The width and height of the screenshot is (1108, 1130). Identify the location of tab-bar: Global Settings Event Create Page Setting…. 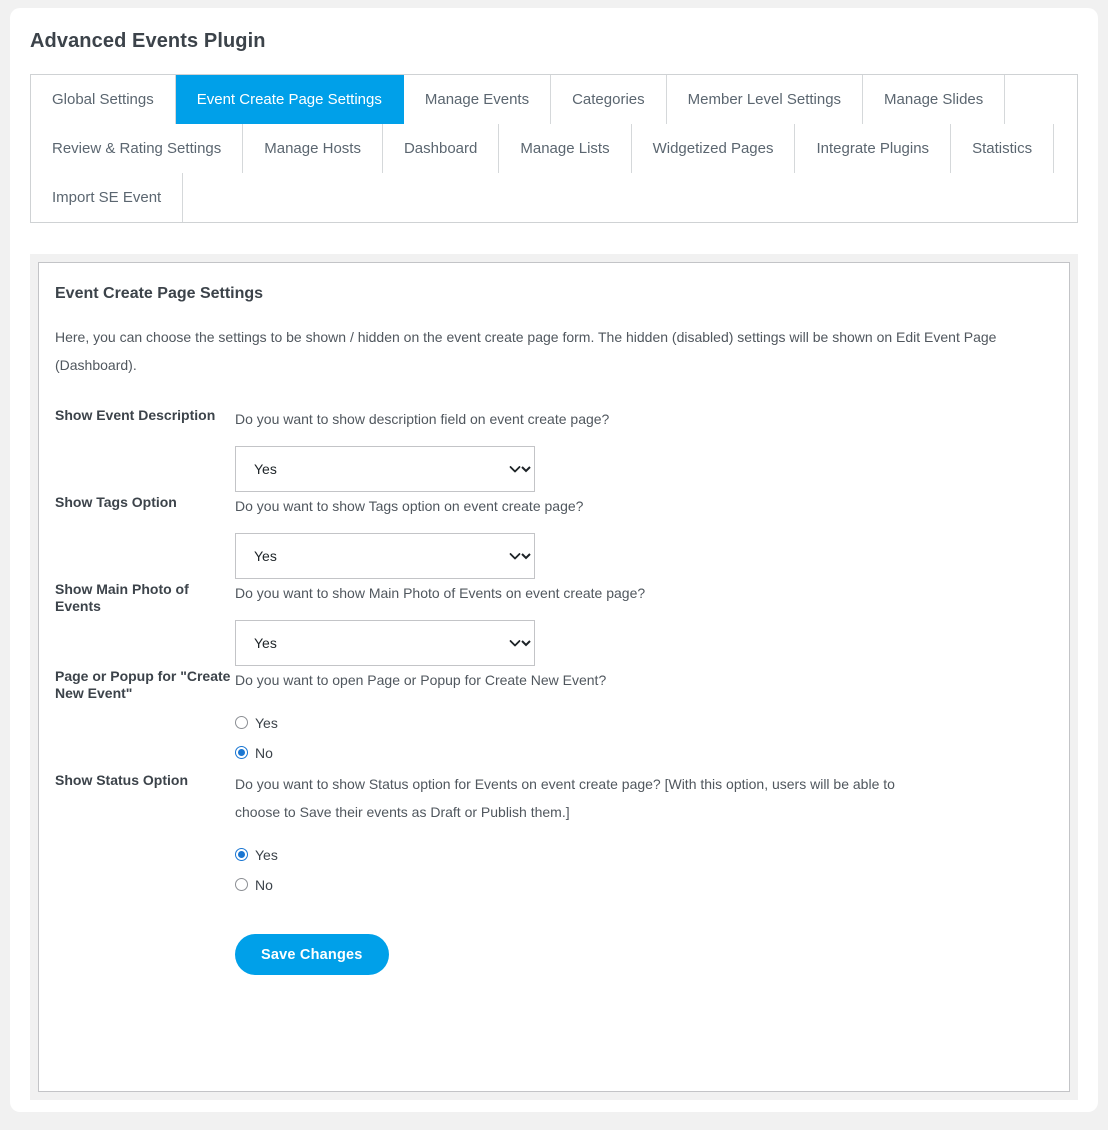
(554, 148).